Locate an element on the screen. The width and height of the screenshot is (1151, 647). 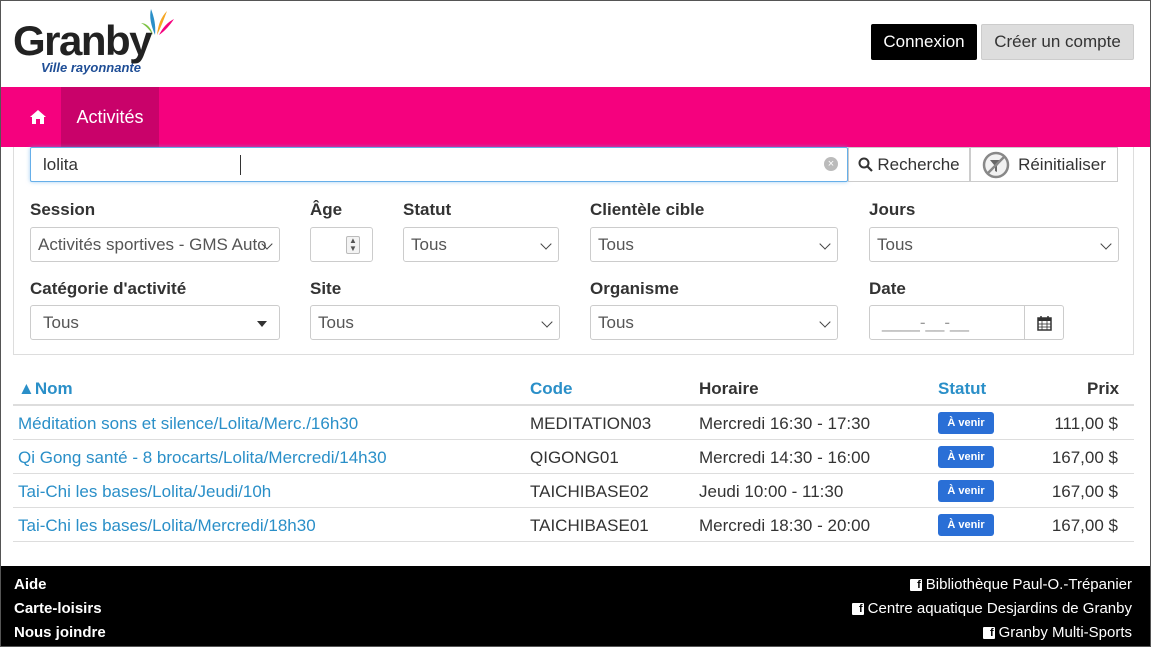
calendar-icon is located at coordinates (1044, 323).